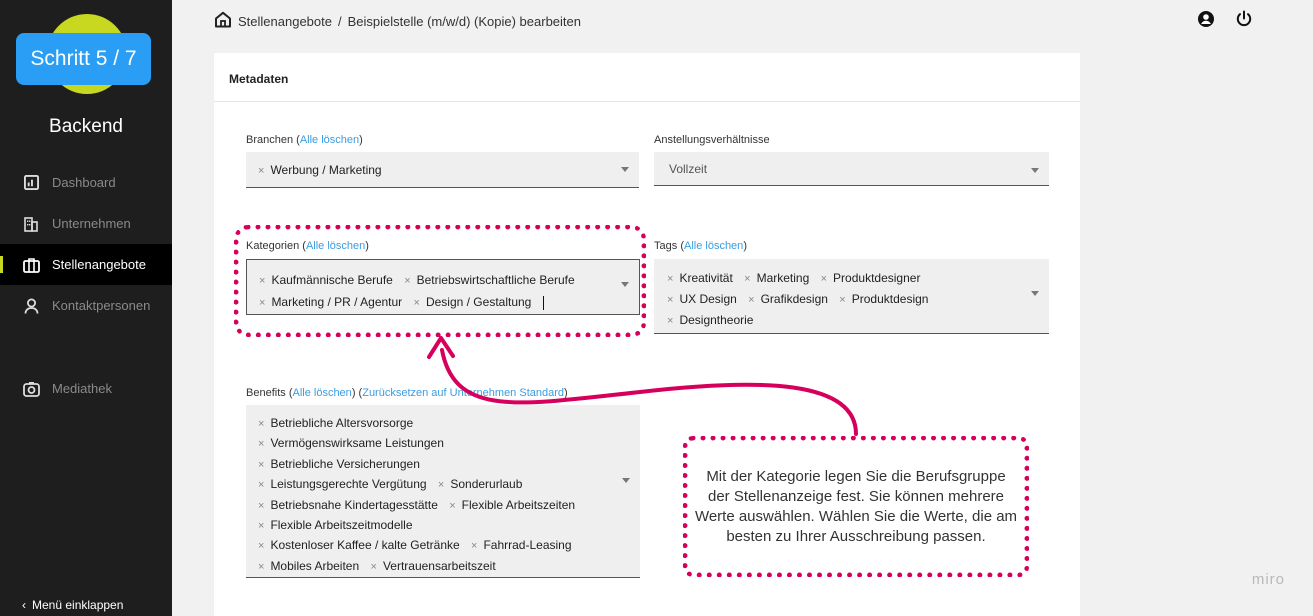 The height and width of the screenshot is (616, 1313). What do you see at coordinates (642, 386) in the screenshot?
I see `annotation-arrow` at bounding box center [642, 386].